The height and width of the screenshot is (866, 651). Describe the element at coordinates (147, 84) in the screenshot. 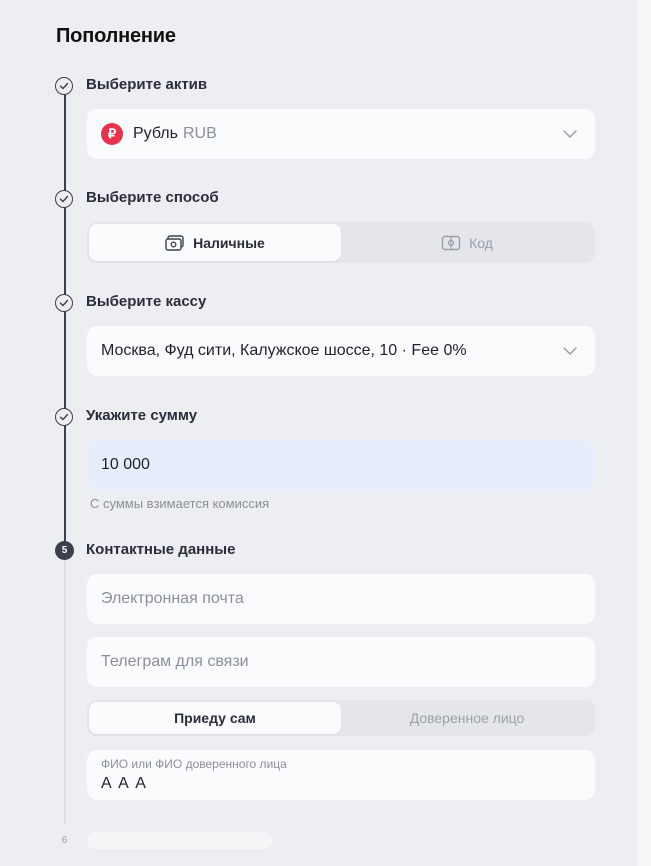

I see `step-title-asset: Выберите актив` at that location.